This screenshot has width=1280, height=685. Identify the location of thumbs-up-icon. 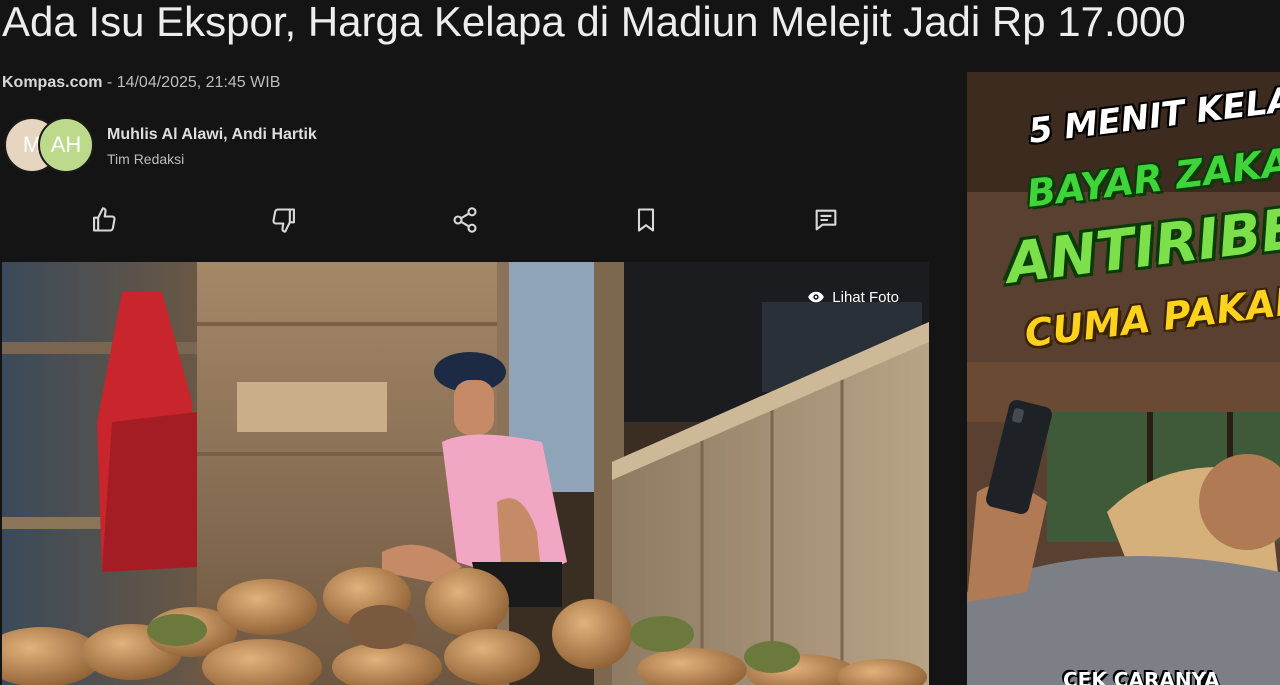
(104, 219).